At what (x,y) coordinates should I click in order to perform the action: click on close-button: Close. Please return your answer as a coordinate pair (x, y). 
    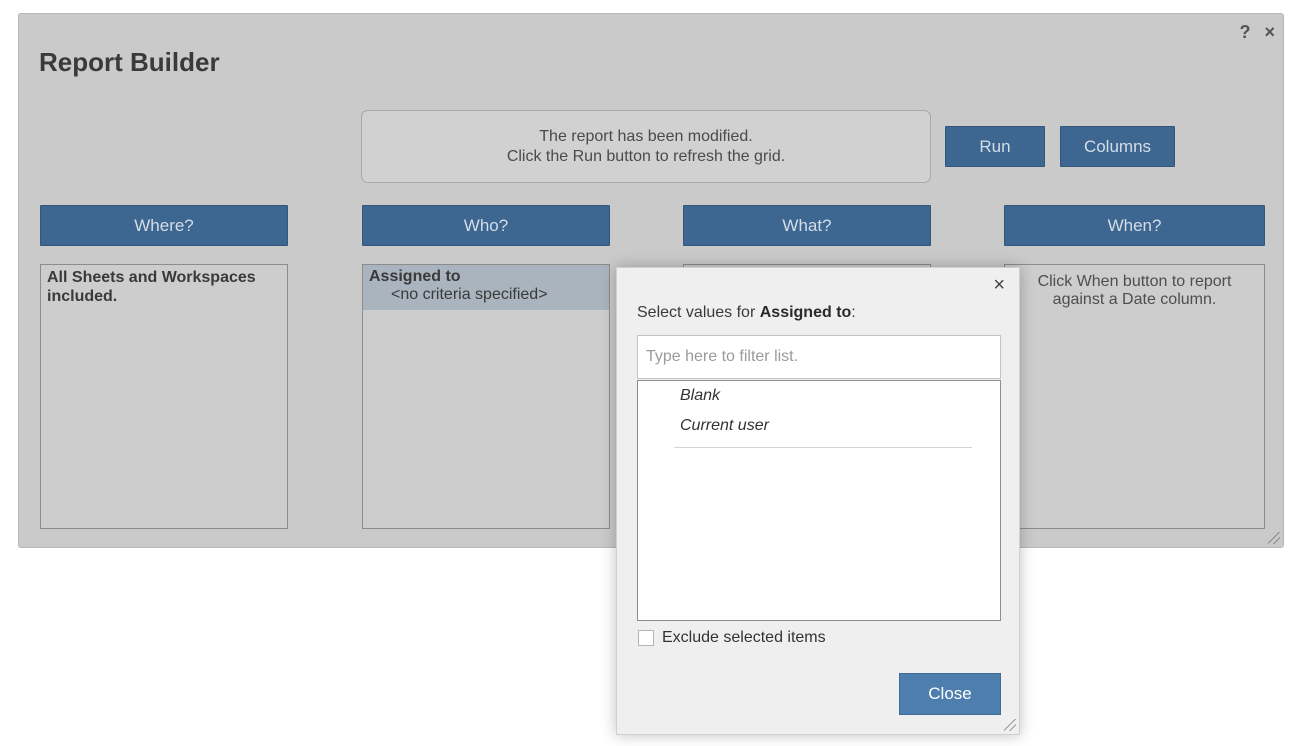
    Looking at the image, I should click on (950, 694).